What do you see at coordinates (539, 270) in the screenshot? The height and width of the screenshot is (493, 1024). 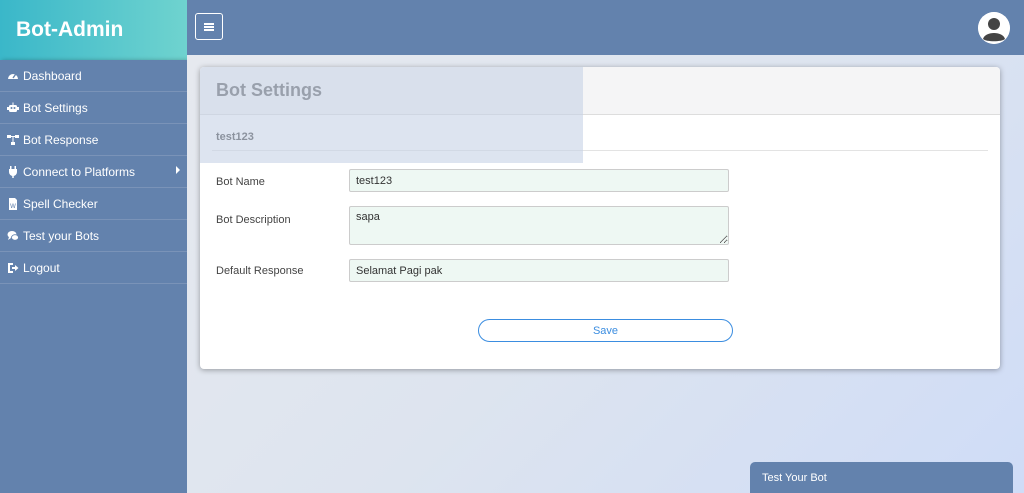 I see `default-response-input` at bounding box center [539, 270].